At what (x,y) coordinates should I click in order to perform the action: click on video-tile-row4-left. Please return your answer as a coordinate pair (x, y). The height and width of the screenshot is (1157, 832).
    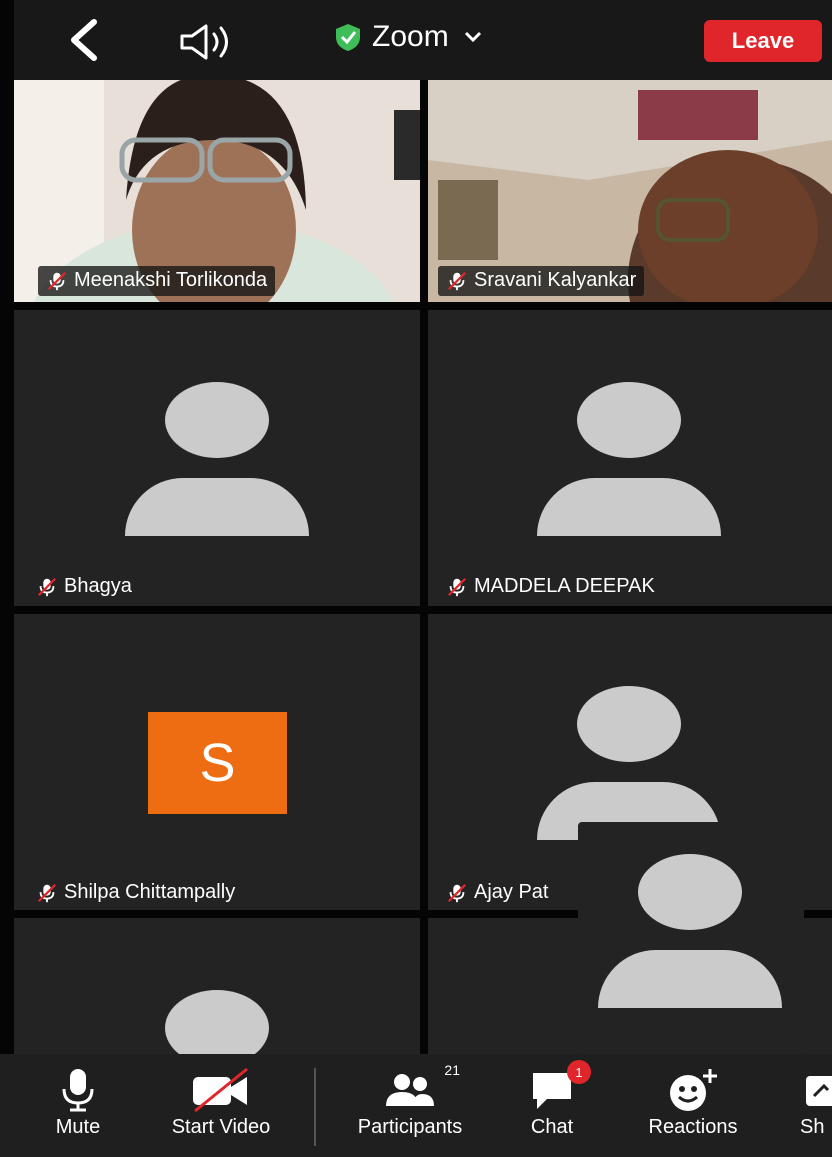
    Looking at the image, I should click on (217, 986).